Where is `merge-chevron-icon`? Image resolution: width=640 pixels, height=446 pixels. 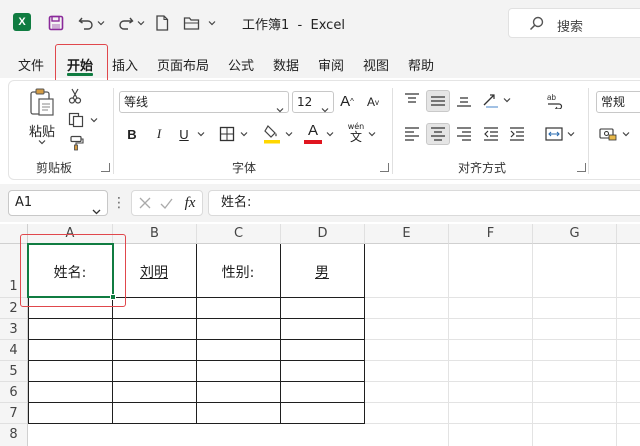
merge-chevron-icon is located at coordinates (571, 134).